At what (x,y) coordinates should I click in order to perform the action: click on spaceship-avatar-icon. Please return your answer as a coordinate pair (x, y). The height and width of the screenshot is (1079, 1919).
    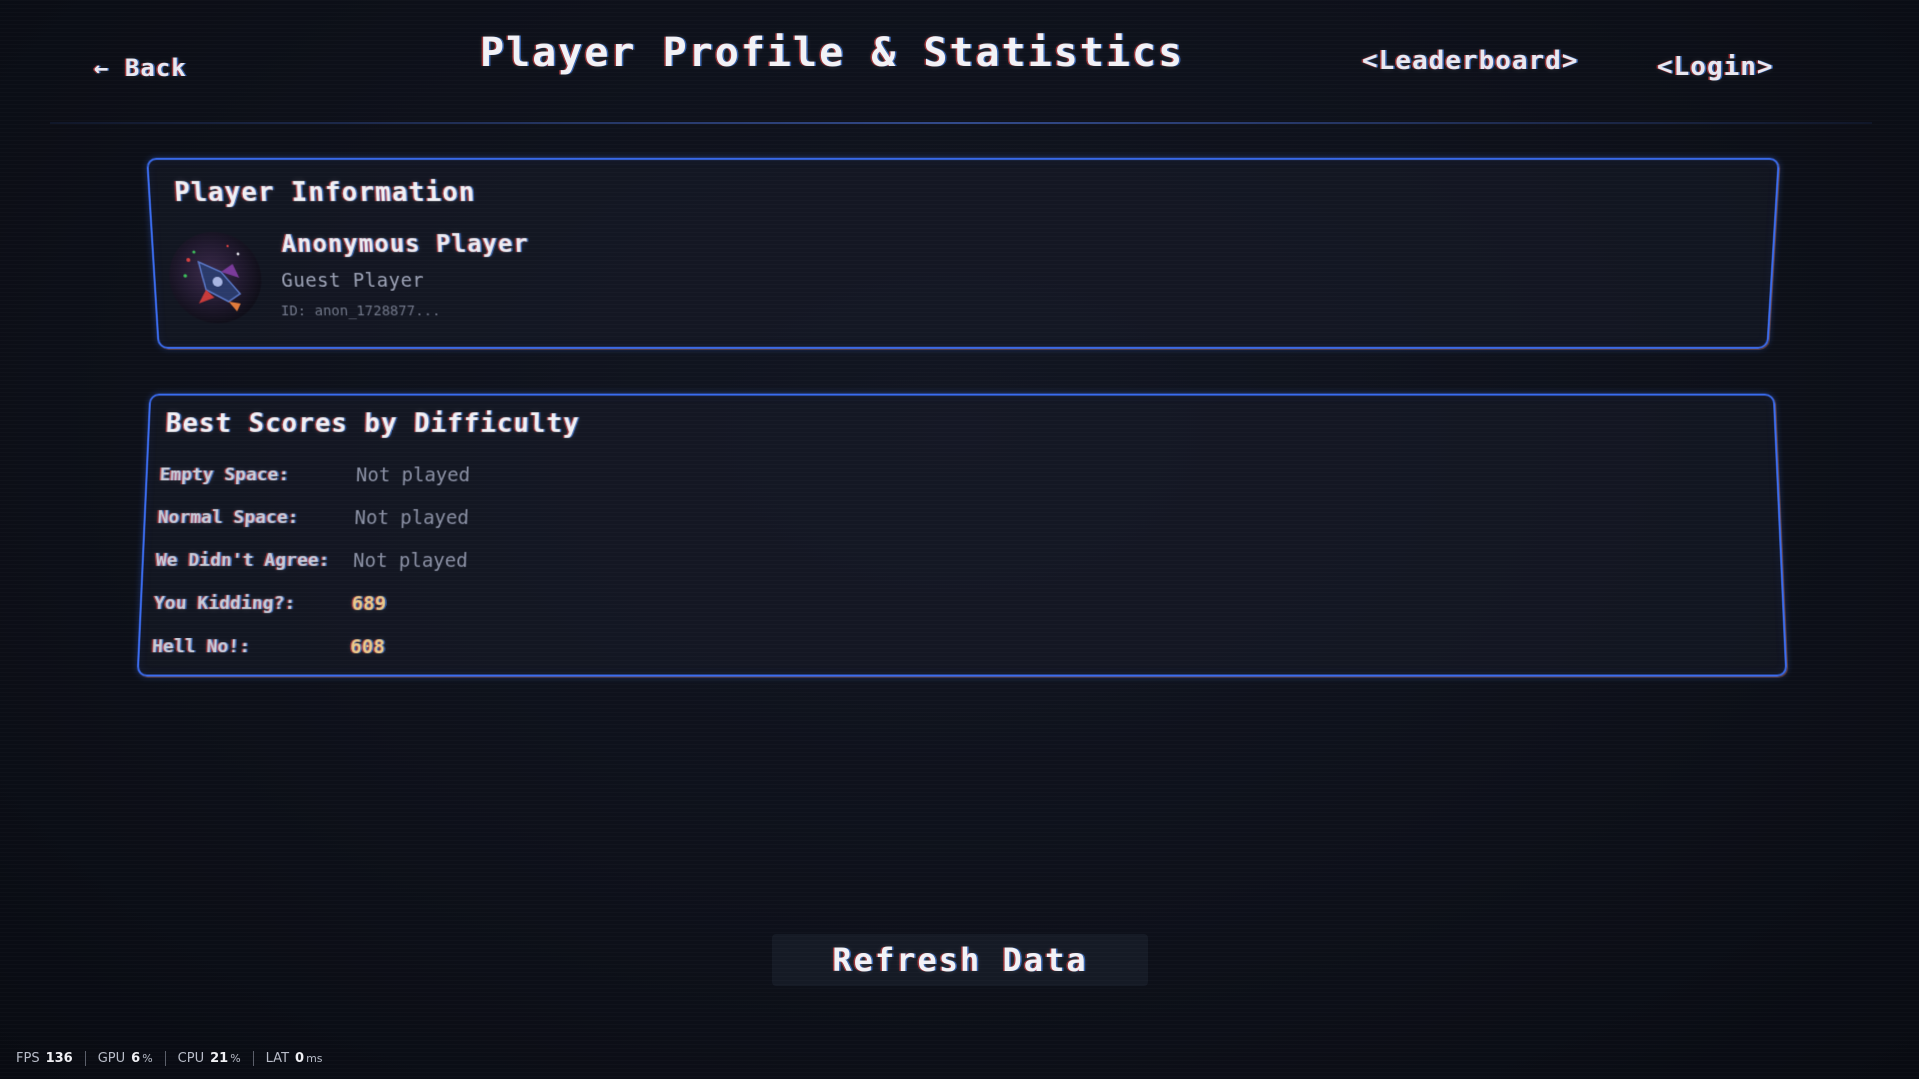
    Looking at the image, I should click on (223, 278).